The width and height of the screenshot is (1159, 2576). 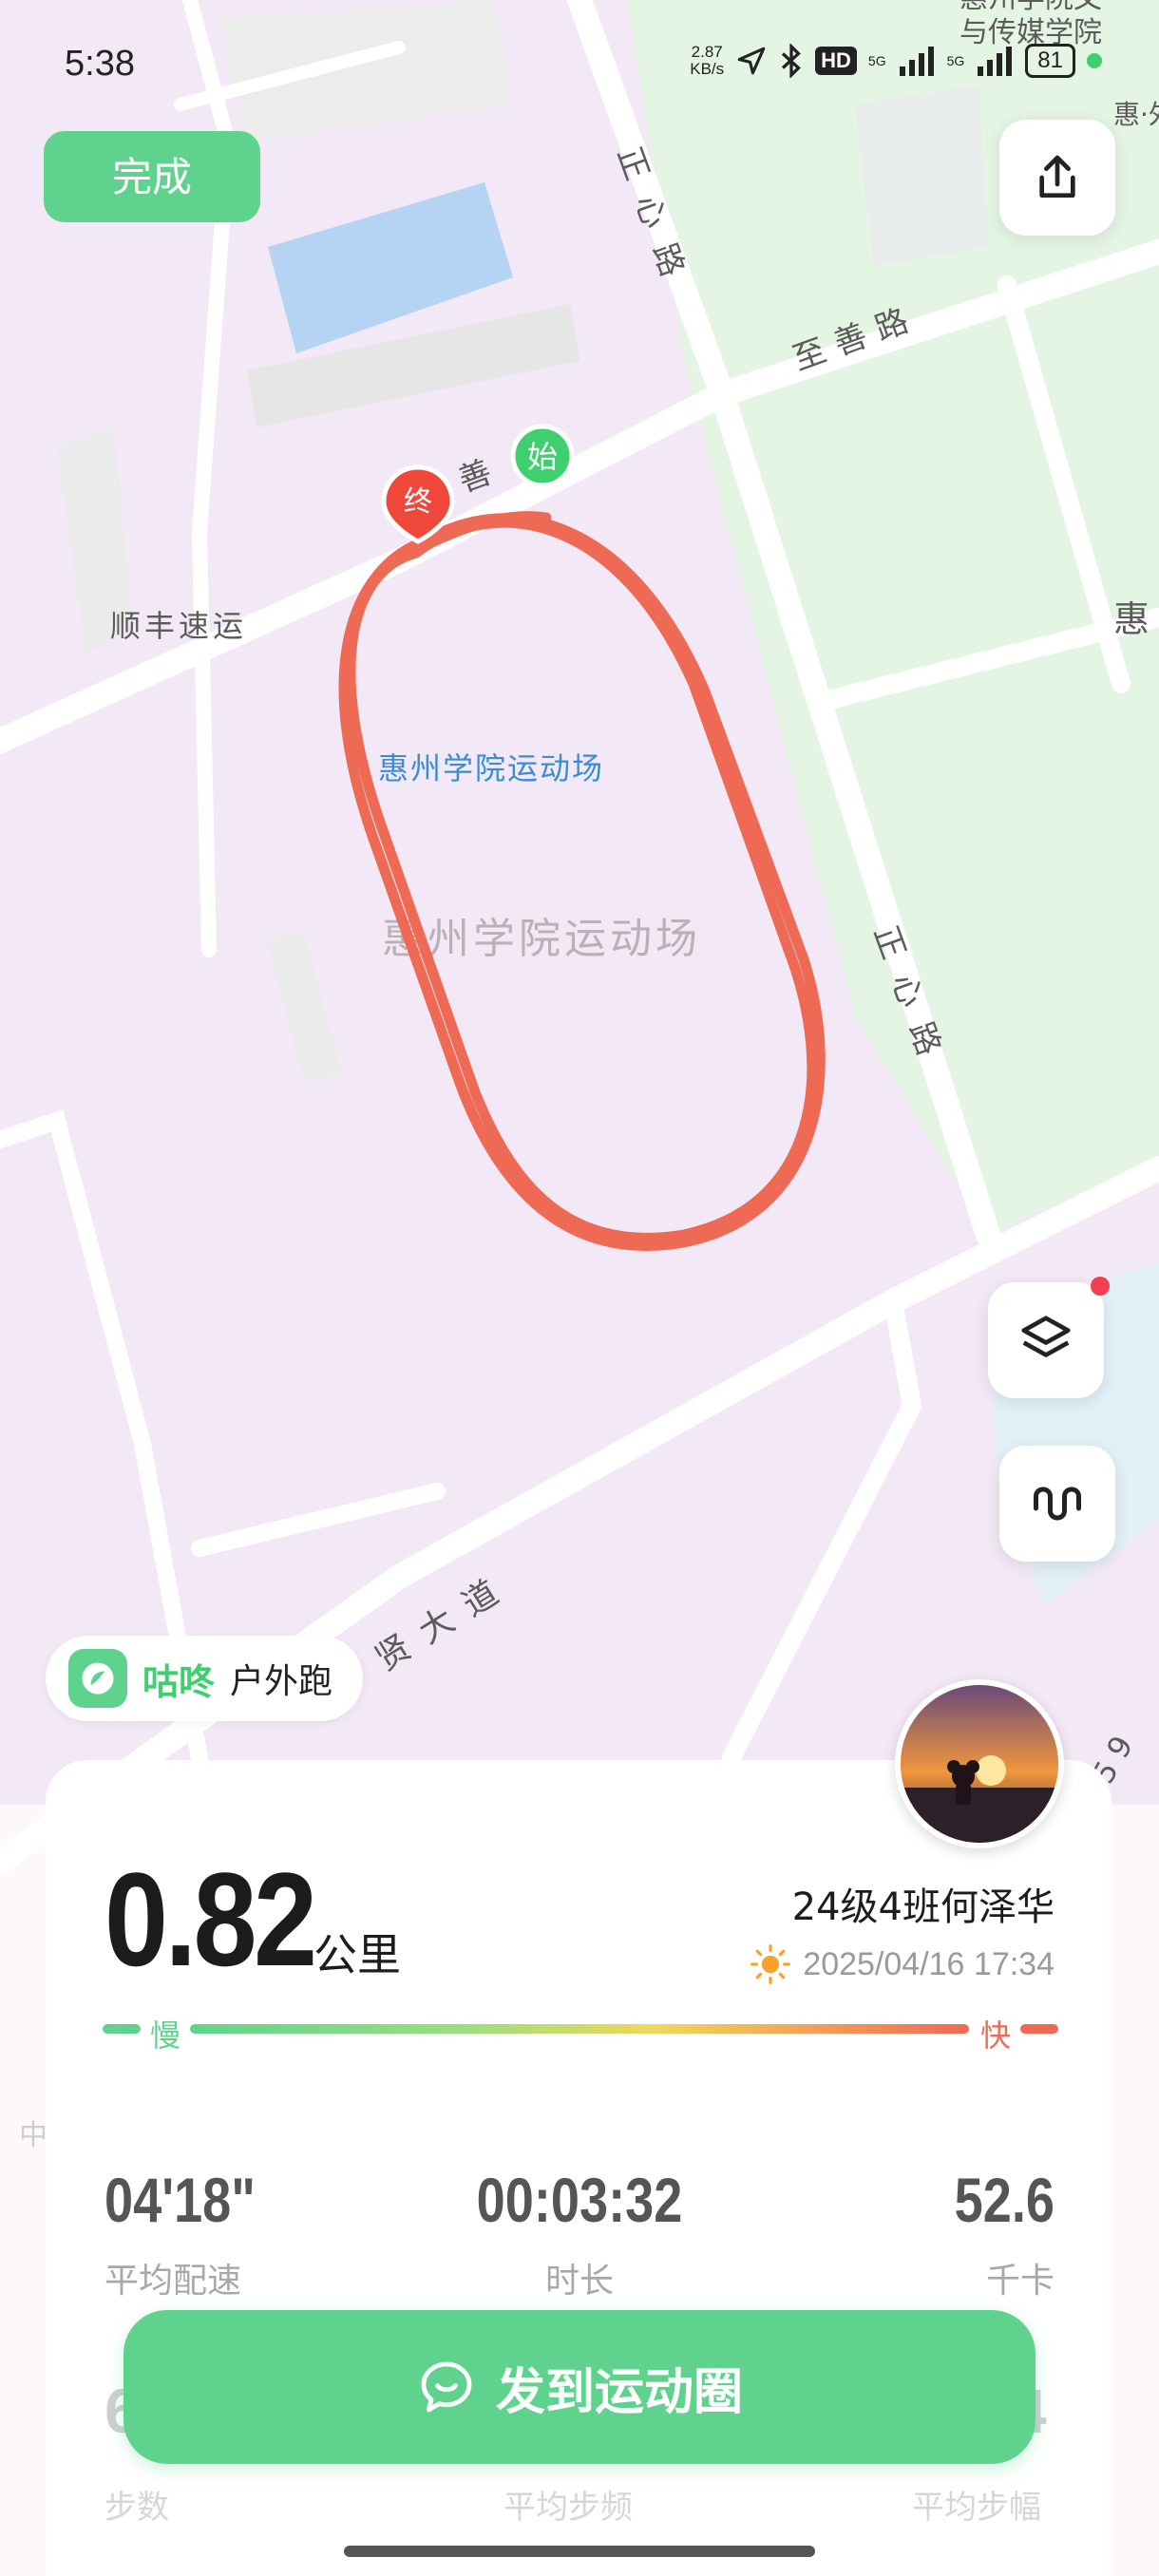 I want to click on metric-value: 52.6, so click(x=1004, y=2200).